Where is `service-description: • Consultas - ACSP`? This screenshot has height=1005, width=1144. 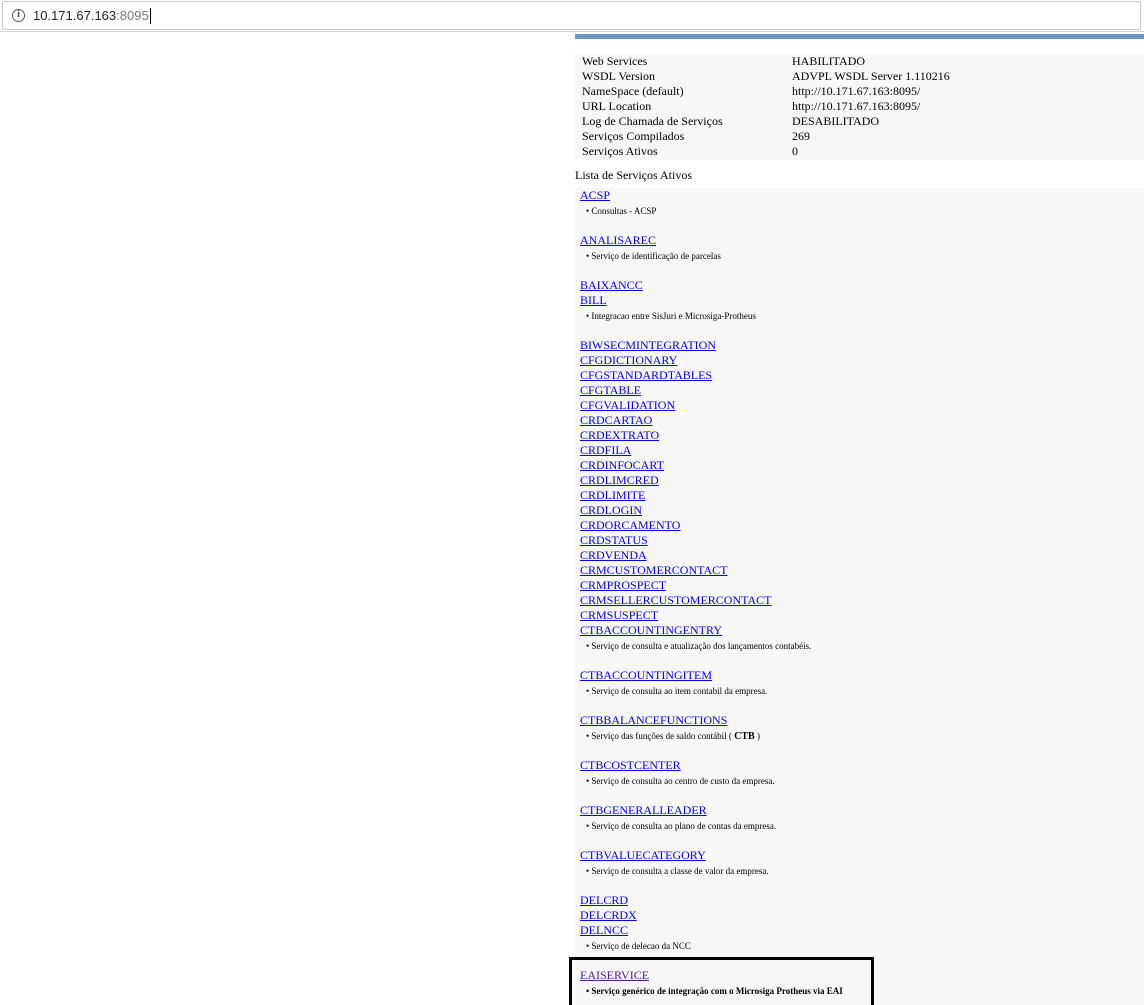
service-description: • Consultas - ACSP is located at coordinates (621, 211).